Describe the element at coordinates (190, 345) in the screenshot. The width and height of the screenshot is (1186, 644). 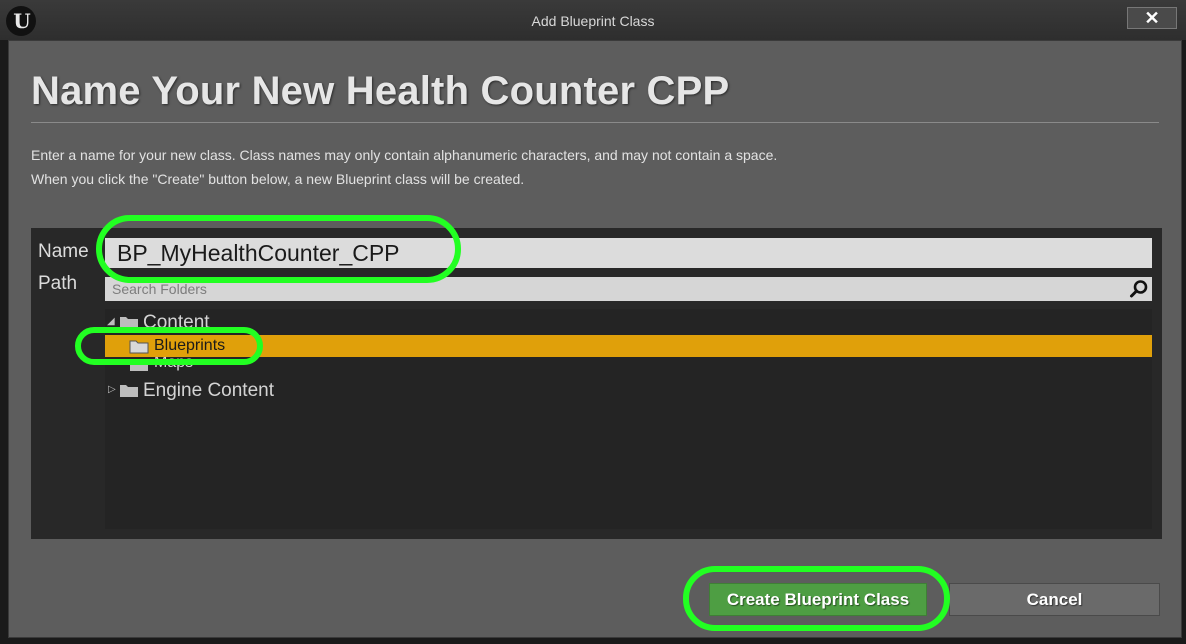
I see `tree-item-label: Blueprints` at that location.